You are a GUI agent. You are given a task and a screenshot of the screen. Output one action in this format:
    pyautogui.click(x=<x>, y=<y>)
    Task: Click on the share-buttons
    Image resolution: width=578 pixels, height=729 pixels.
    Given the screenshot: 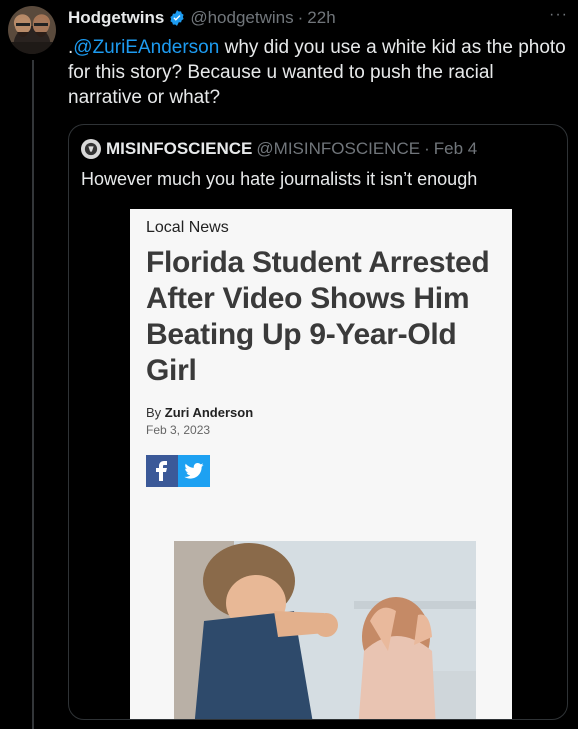 What is the action you would take?
    pyautogui.click(x=178, y=471)
    